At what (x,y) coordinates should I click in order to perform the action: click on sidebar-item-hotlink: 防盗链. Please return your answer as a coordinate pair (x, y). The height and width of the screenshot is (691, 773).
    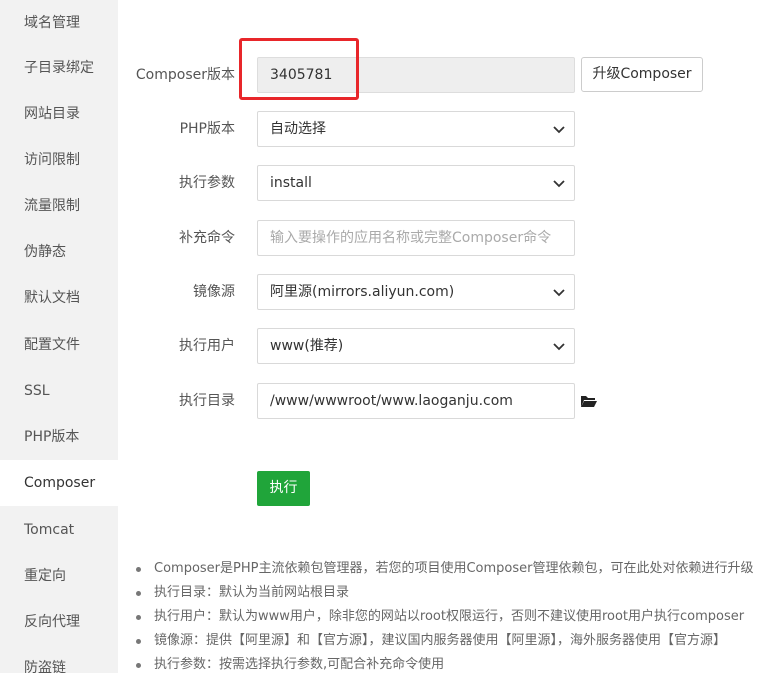
    Looking at the image, I should click on (59, 668).